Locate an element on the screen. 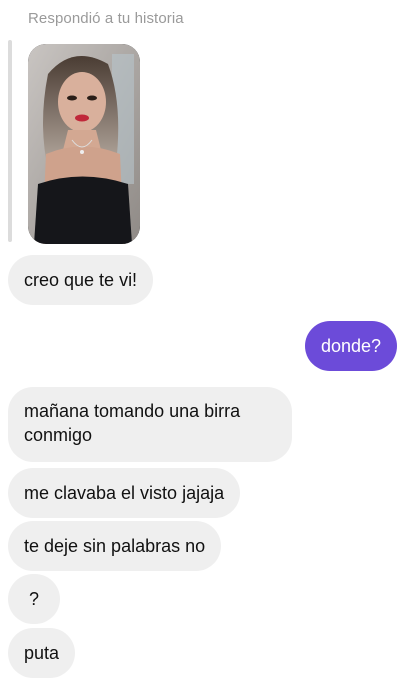 Image resolution: width=416 pixels, height=679 pixels. message-bubble-sent: donde? is located at coordinates (351, 346).